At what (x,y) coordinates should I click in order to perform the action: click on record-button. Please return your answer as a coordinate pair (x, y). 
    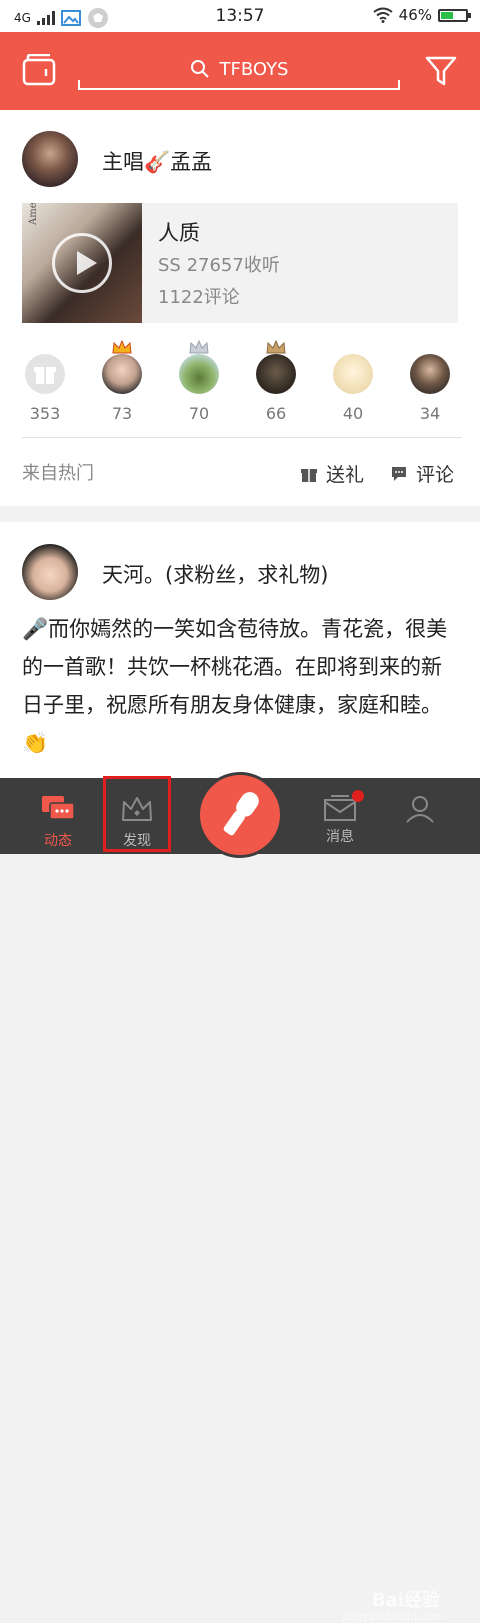
    Looking at the image, I should click on (240, 815).